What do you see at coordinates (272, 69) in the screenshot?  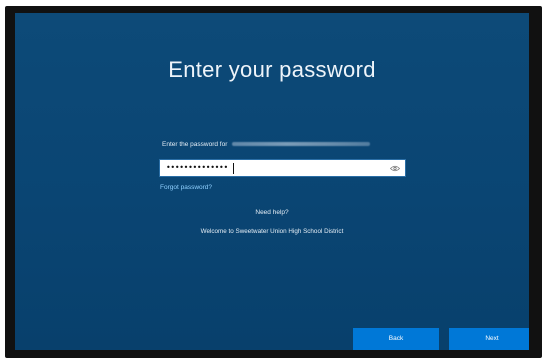 I see `page-title: Enter your password` at bounding box center [272, 69].